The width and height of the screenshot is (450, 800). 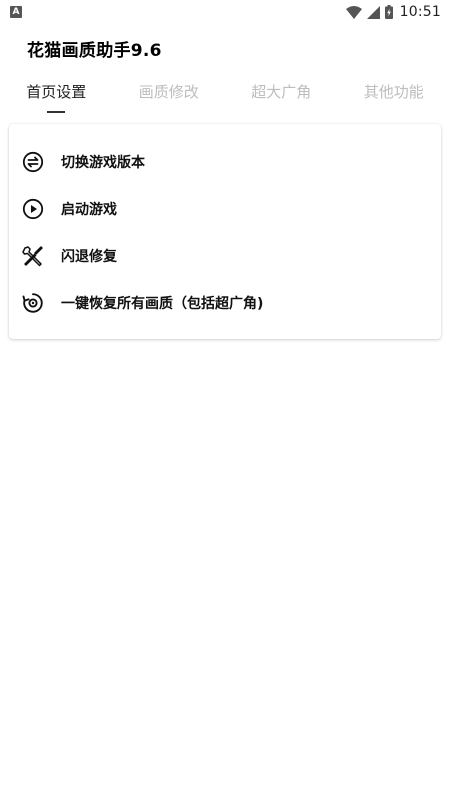 I want to click on crash-fix-item: 闪退修复, so click(x=225, y=255).